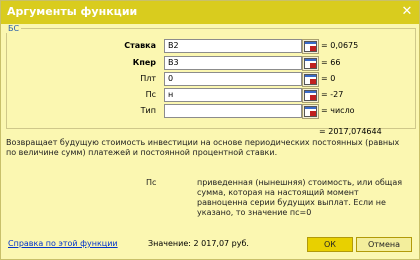 The height and width of the screenshot is (260, 420). Describe the element at coordinates (148, 110) in the screenshot. I see `argument-label-type: Тип` at that location.